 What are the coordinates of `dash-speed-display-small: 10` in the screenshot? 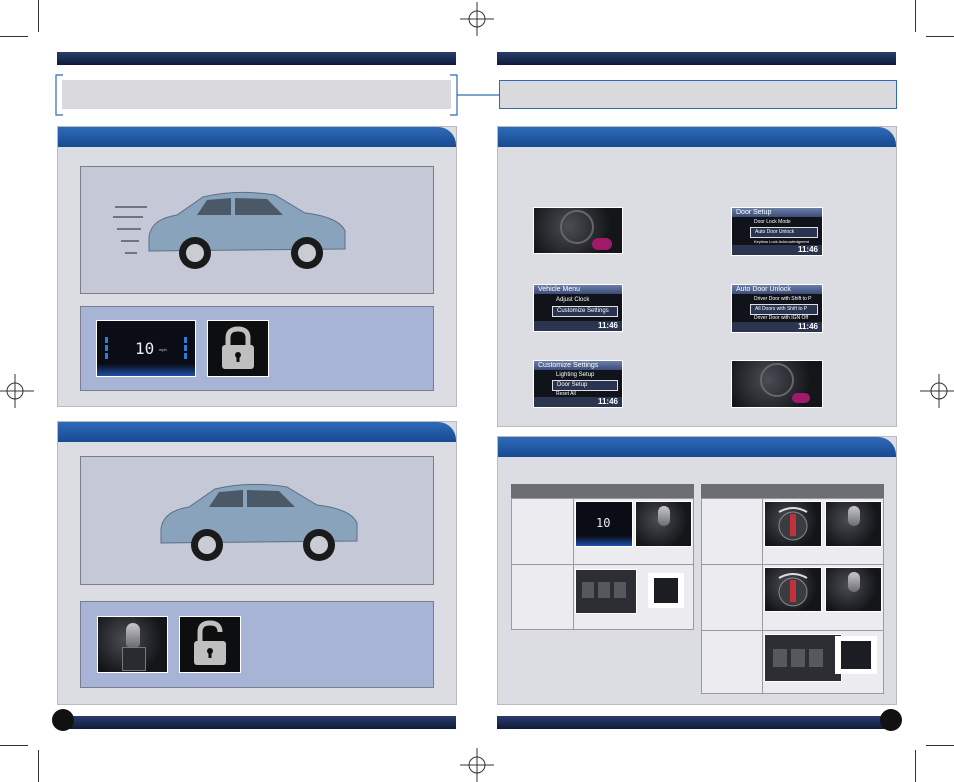 It's located at (604, 524).